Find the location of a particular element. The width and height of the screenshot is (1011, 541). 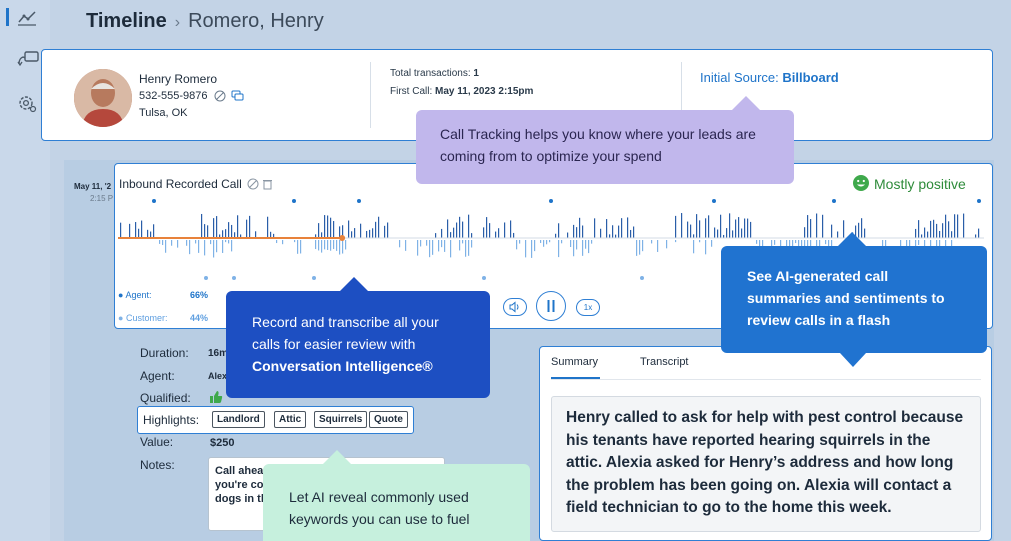

tab-summary: Summary is located at coordinates (574, 362).